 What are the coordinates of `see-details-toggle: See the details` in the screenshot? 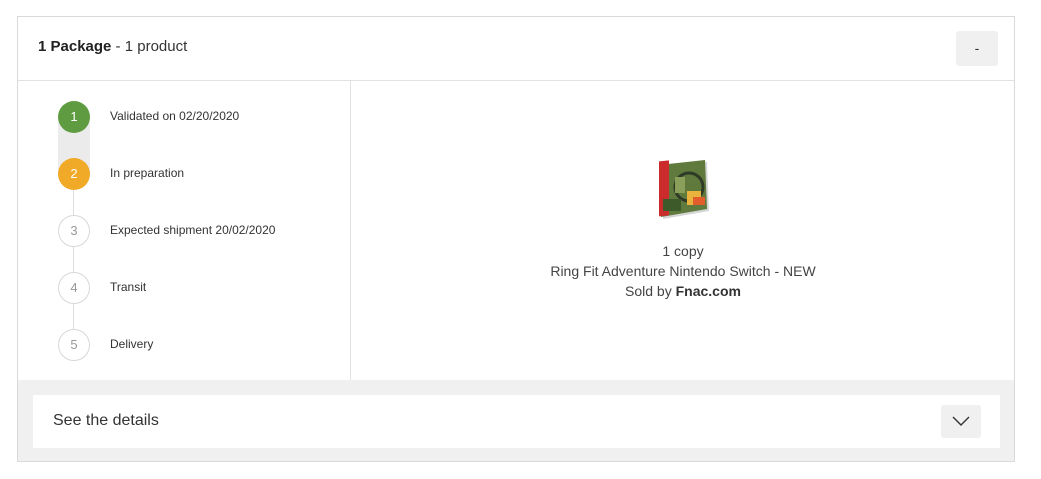 It's located at (516, 421).